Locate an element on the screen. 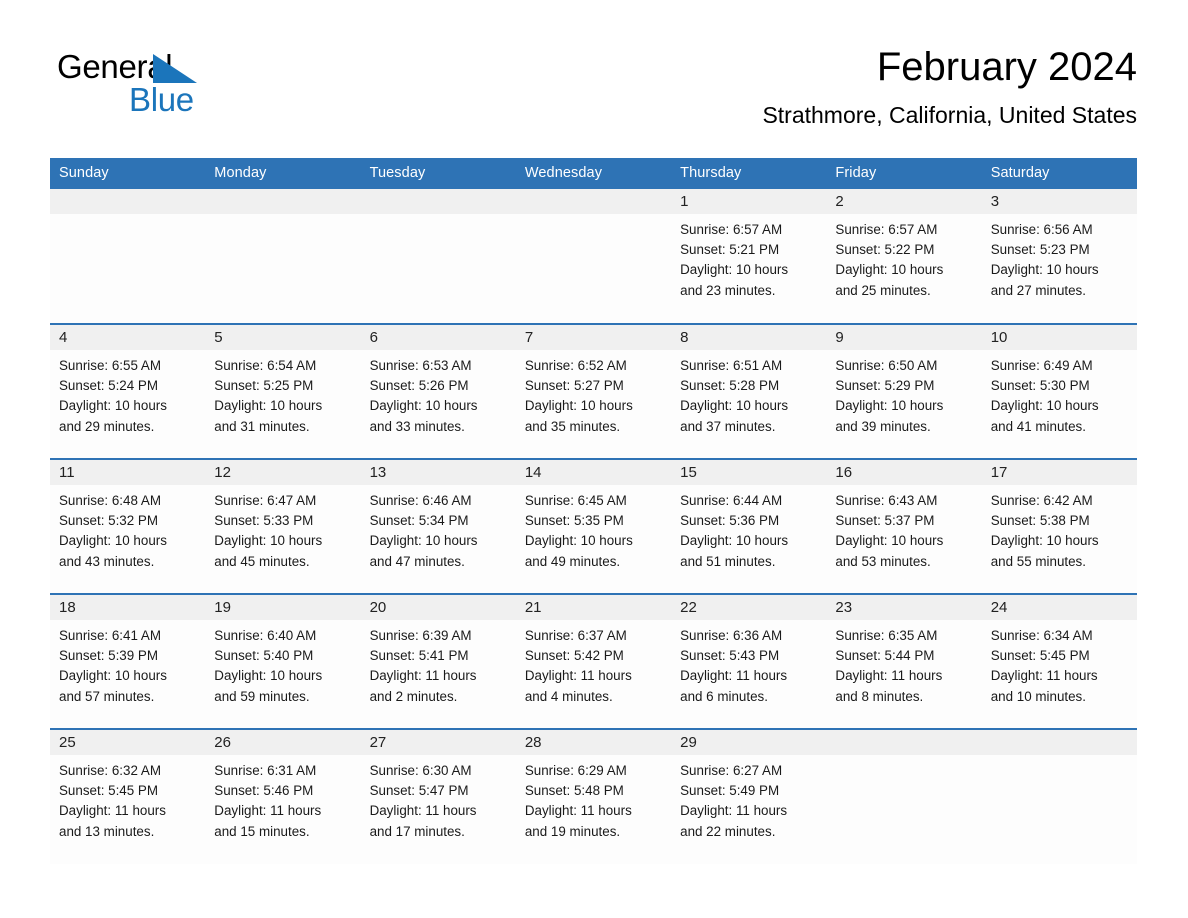  daylight-text-line2: and 55 minutes. is located at coordinates (1038, 561).